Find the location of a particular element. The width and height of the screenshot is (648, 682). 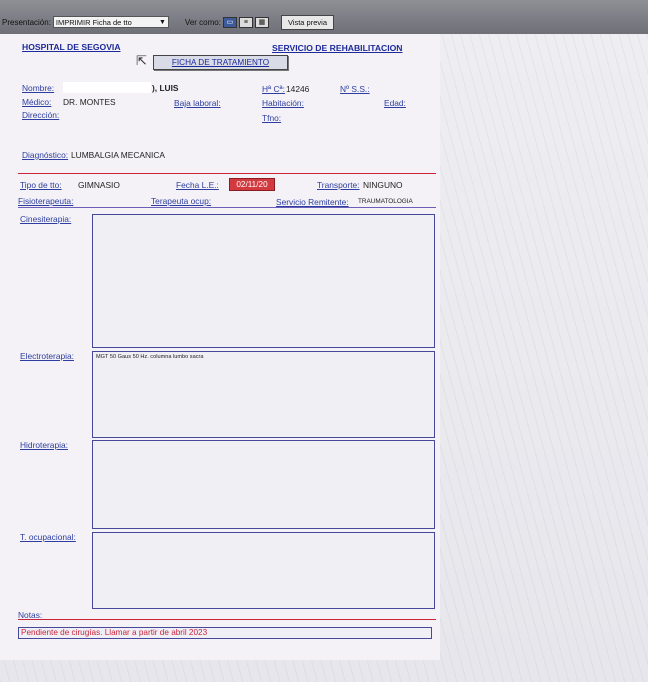

presentation-select-value: IMPRIMIR Ficha de tto is located at coordinates (93, 22).